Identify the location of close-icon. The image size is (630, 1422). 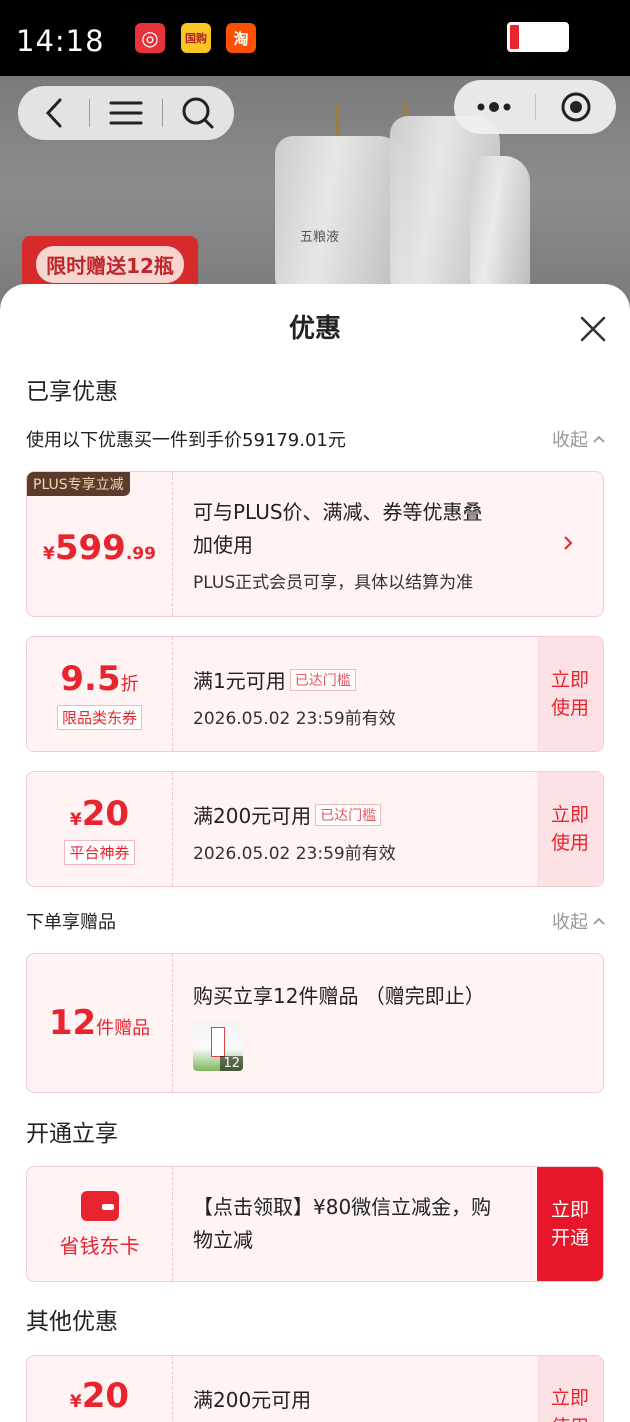
(593, 329).